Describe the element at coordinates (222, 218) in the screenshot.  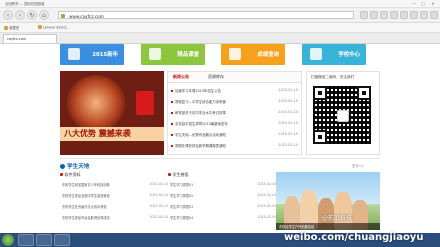
I see `list-item: 学生学习感悟04 2015-02-10` at that location.